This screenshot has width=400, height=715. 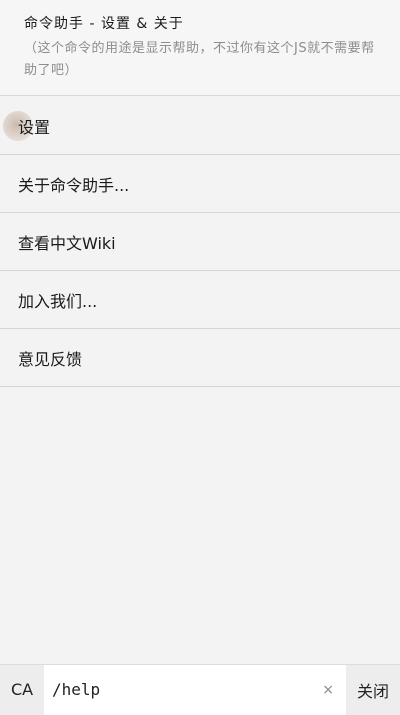 What do you see at coordinates (67, 243) in the screenshot?
I see `menu-item-label: 查看中文Wiki` at bounding box center [67, 243].